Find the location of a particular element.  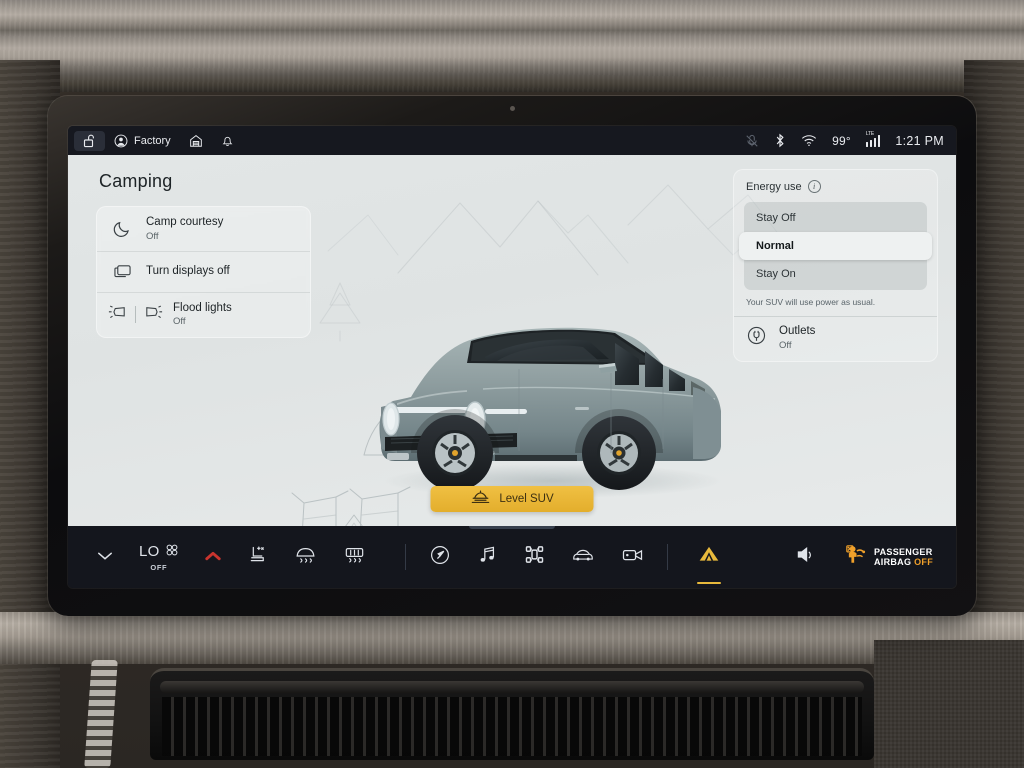

navigation-button is located at coordinates (440, 557).